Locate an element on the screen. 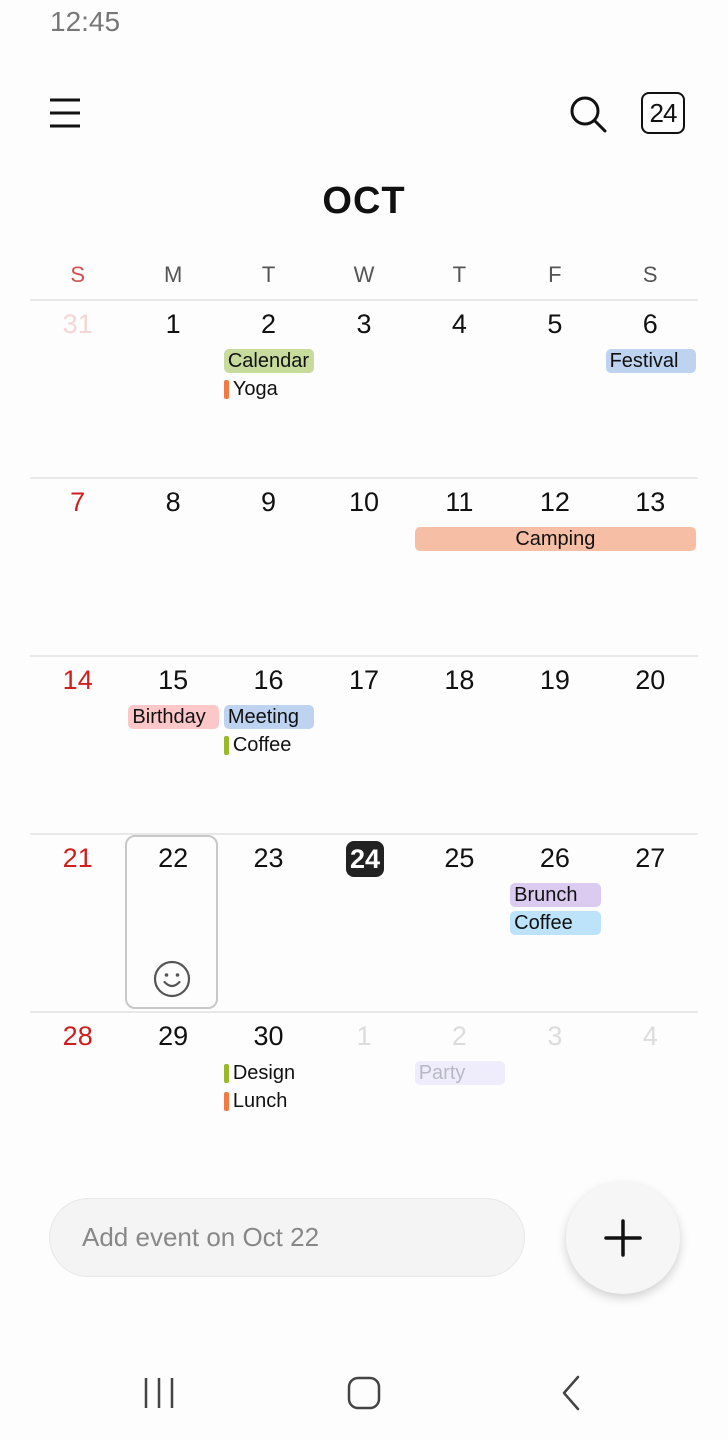 The image size is (728, 1440). day-cell: 19 is located at coordinates (554, 746).